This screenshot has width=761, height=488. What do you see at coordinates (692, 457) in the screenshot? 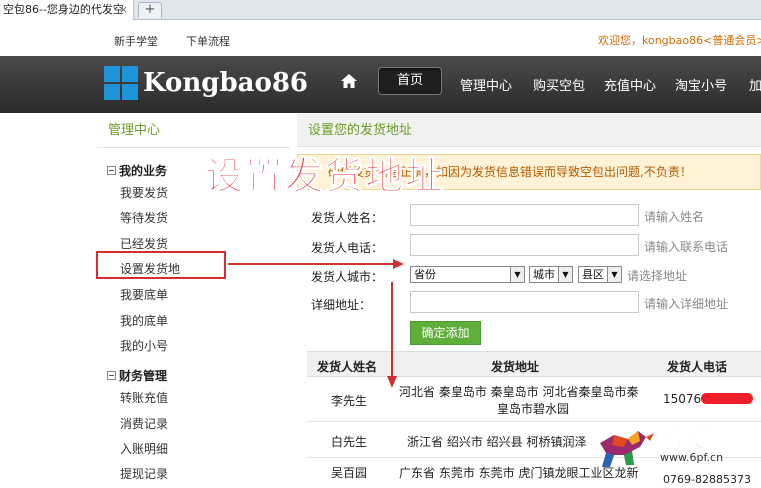
I see `watermark-url: www.6pf.cn` at bounding box center [692, 457].